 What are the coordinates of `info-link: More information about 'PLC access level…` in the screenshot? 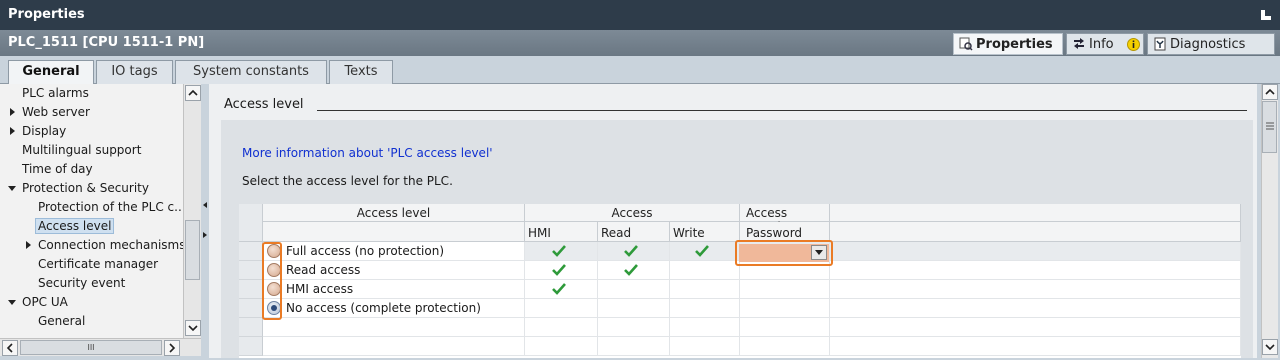 It's located at (367, 153).